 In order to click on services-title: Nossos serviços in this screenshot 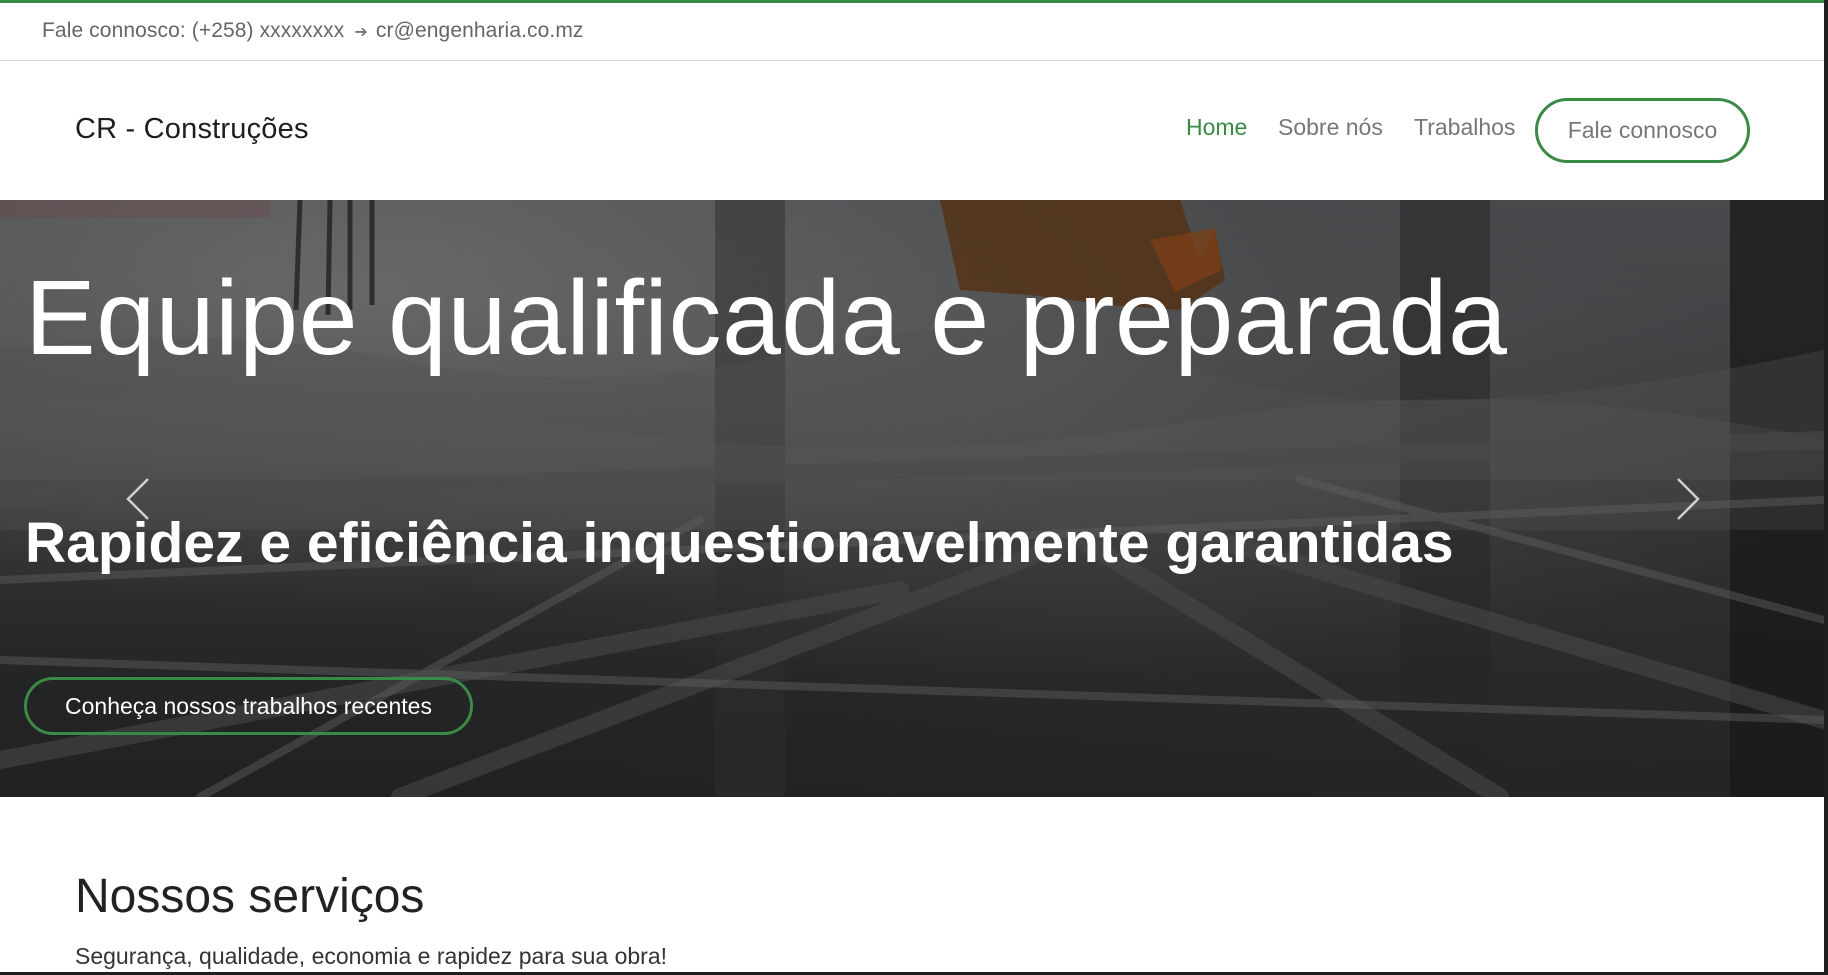, I will do `click(250, 896)`.